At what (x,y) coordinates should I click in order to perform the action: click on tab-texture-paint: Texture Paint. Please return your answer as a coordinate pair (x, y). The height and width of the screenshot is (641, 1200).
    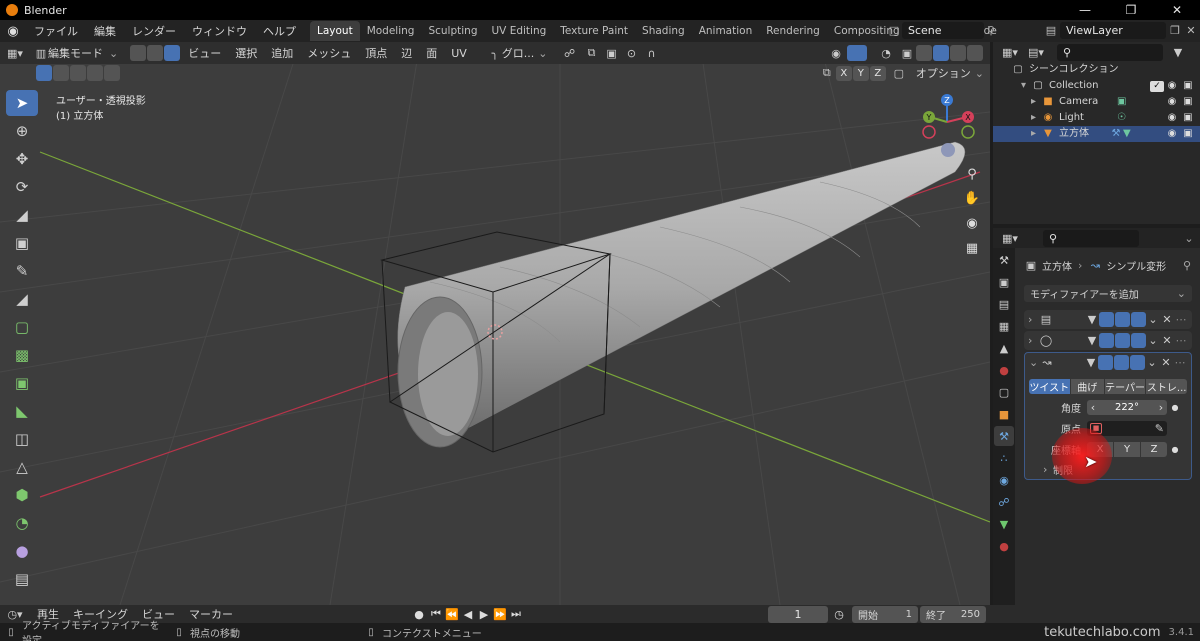
    Looking at the image, I should click on (594, 31).